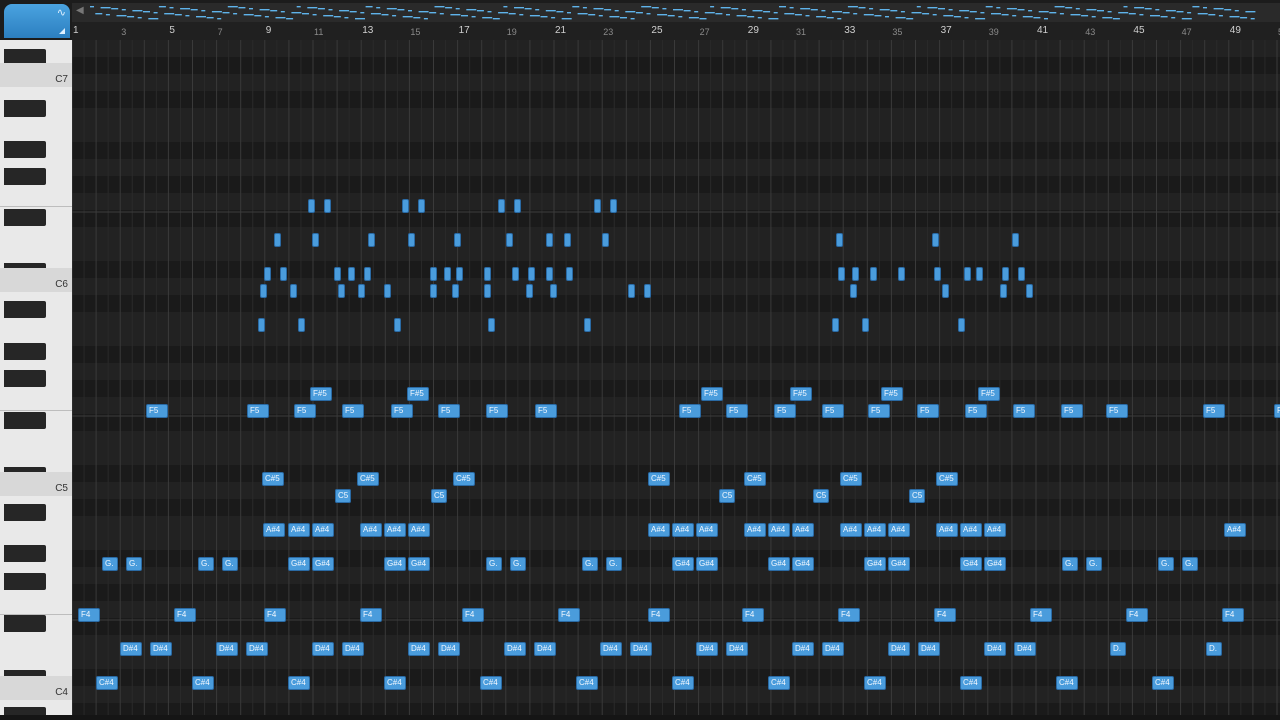 The height and width of the screenshot is (720, 1280). I want to click on bottom-scrollbar, so click(640, 717).